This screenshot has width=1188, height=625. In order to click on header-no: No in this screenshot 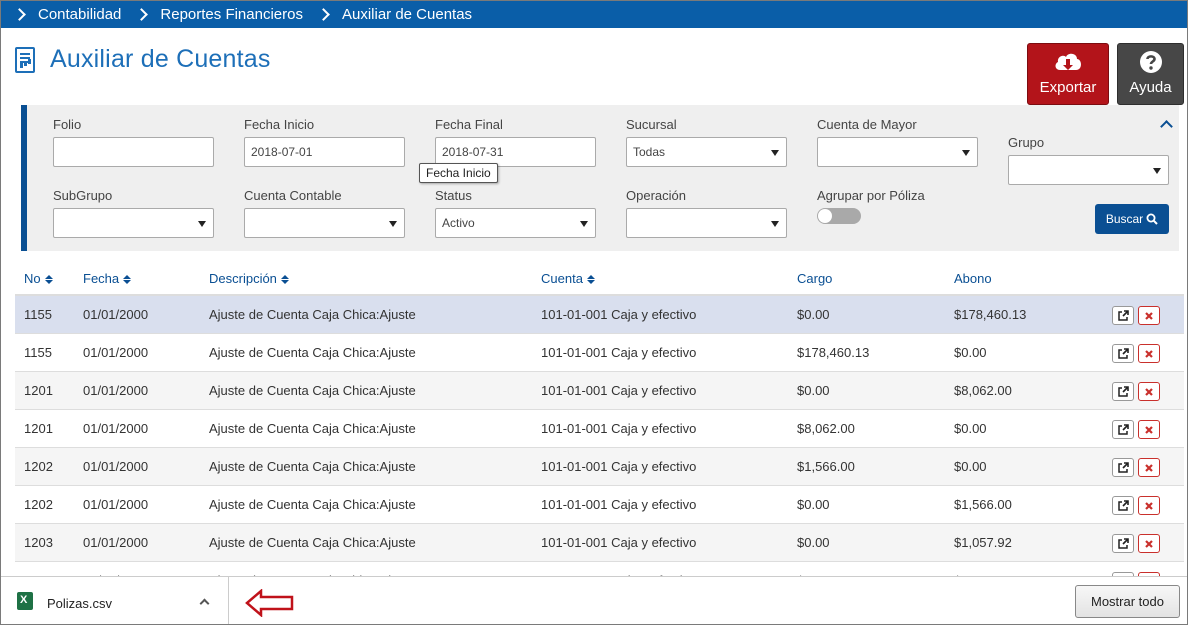, I will do `click(38, 278)`.